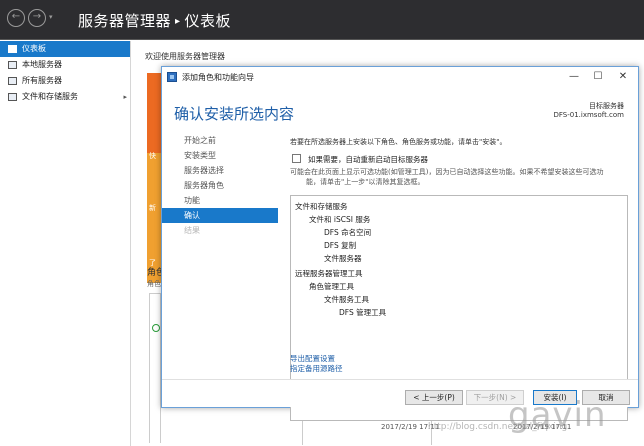 Image resolution: width=644 pixels, height=446 pixels. Describe the element at coordinates (598, 77) in the screenshot. I see `maximize-button: ☐` at that location.